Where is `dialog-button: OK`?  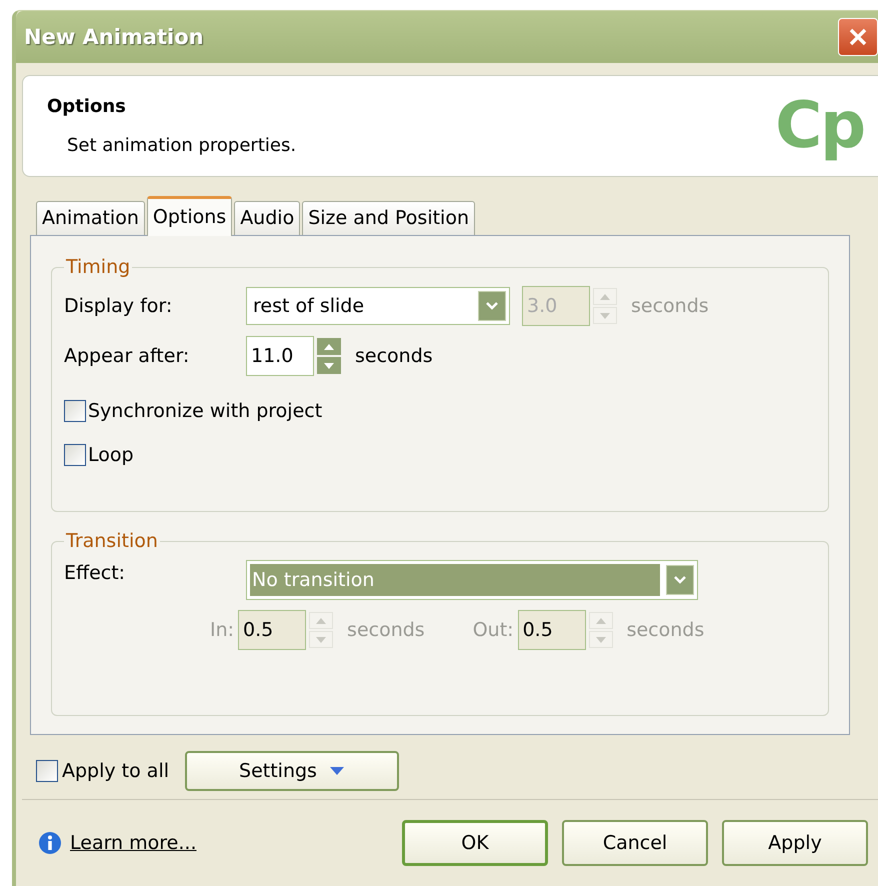
dialog-button: OK is located at coordinates (475, 843).